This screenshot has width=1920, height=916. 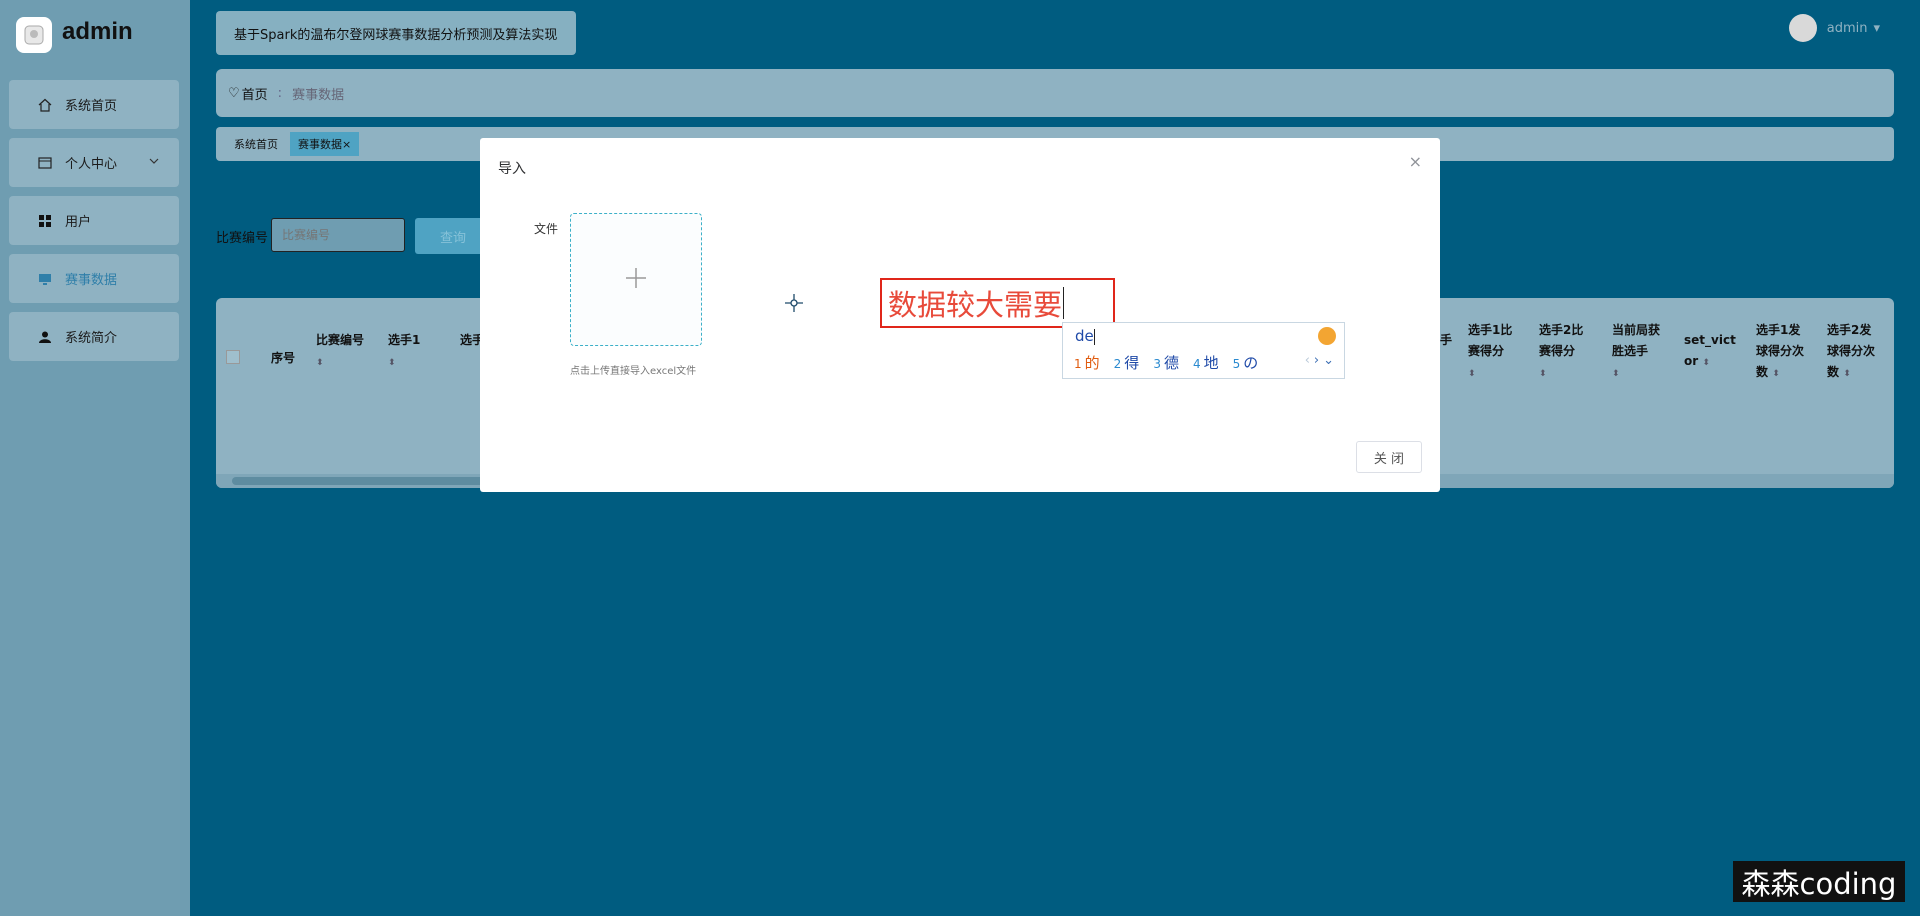 What do you see at coordinates (242, 238) in the screenshot?
I see `search-label: 比赛编号` at bounding box center [242, 238].